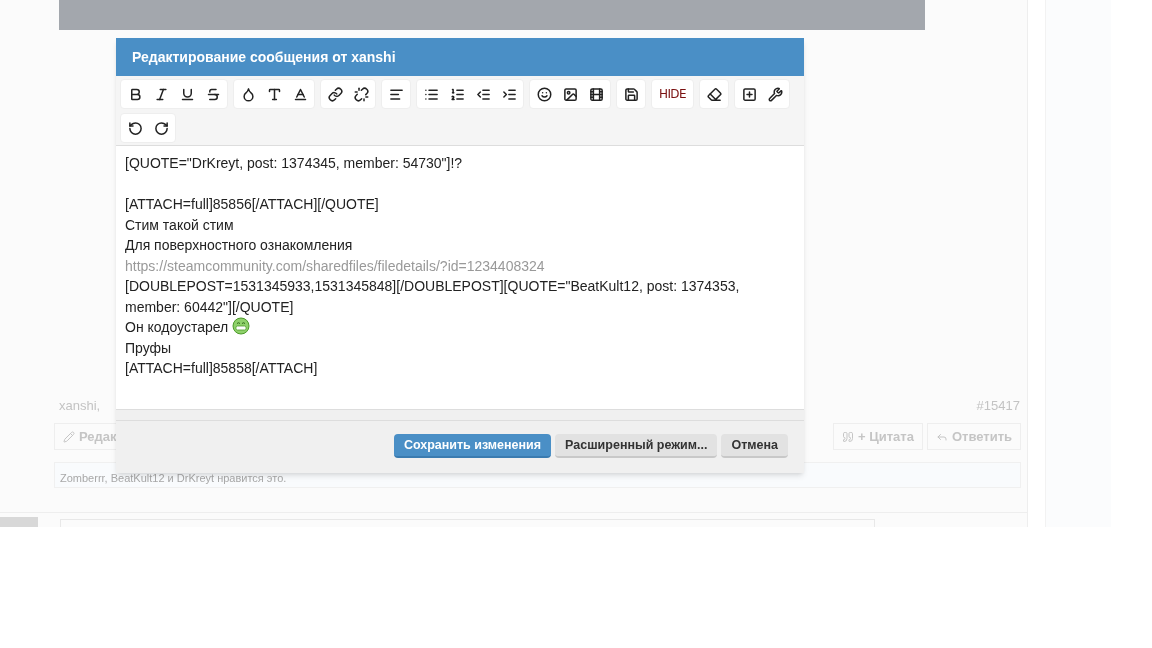 Image resolution: width=1152 pixels, height=648 pixels. Describe the element at coordinates (483, 94) in the screenshot. I see `outdent-icon` at that location.